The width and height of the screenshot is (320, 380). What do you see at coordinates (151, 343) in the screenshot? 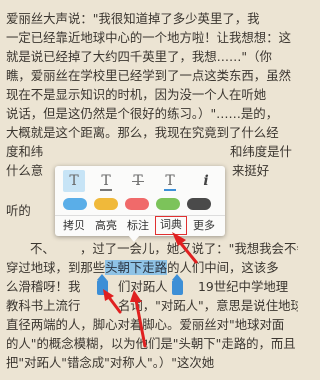
I see `text-line: 的人"的概念模糊，以为他们是"头朝下"走路的，而且` at bounding box center [151, 343].